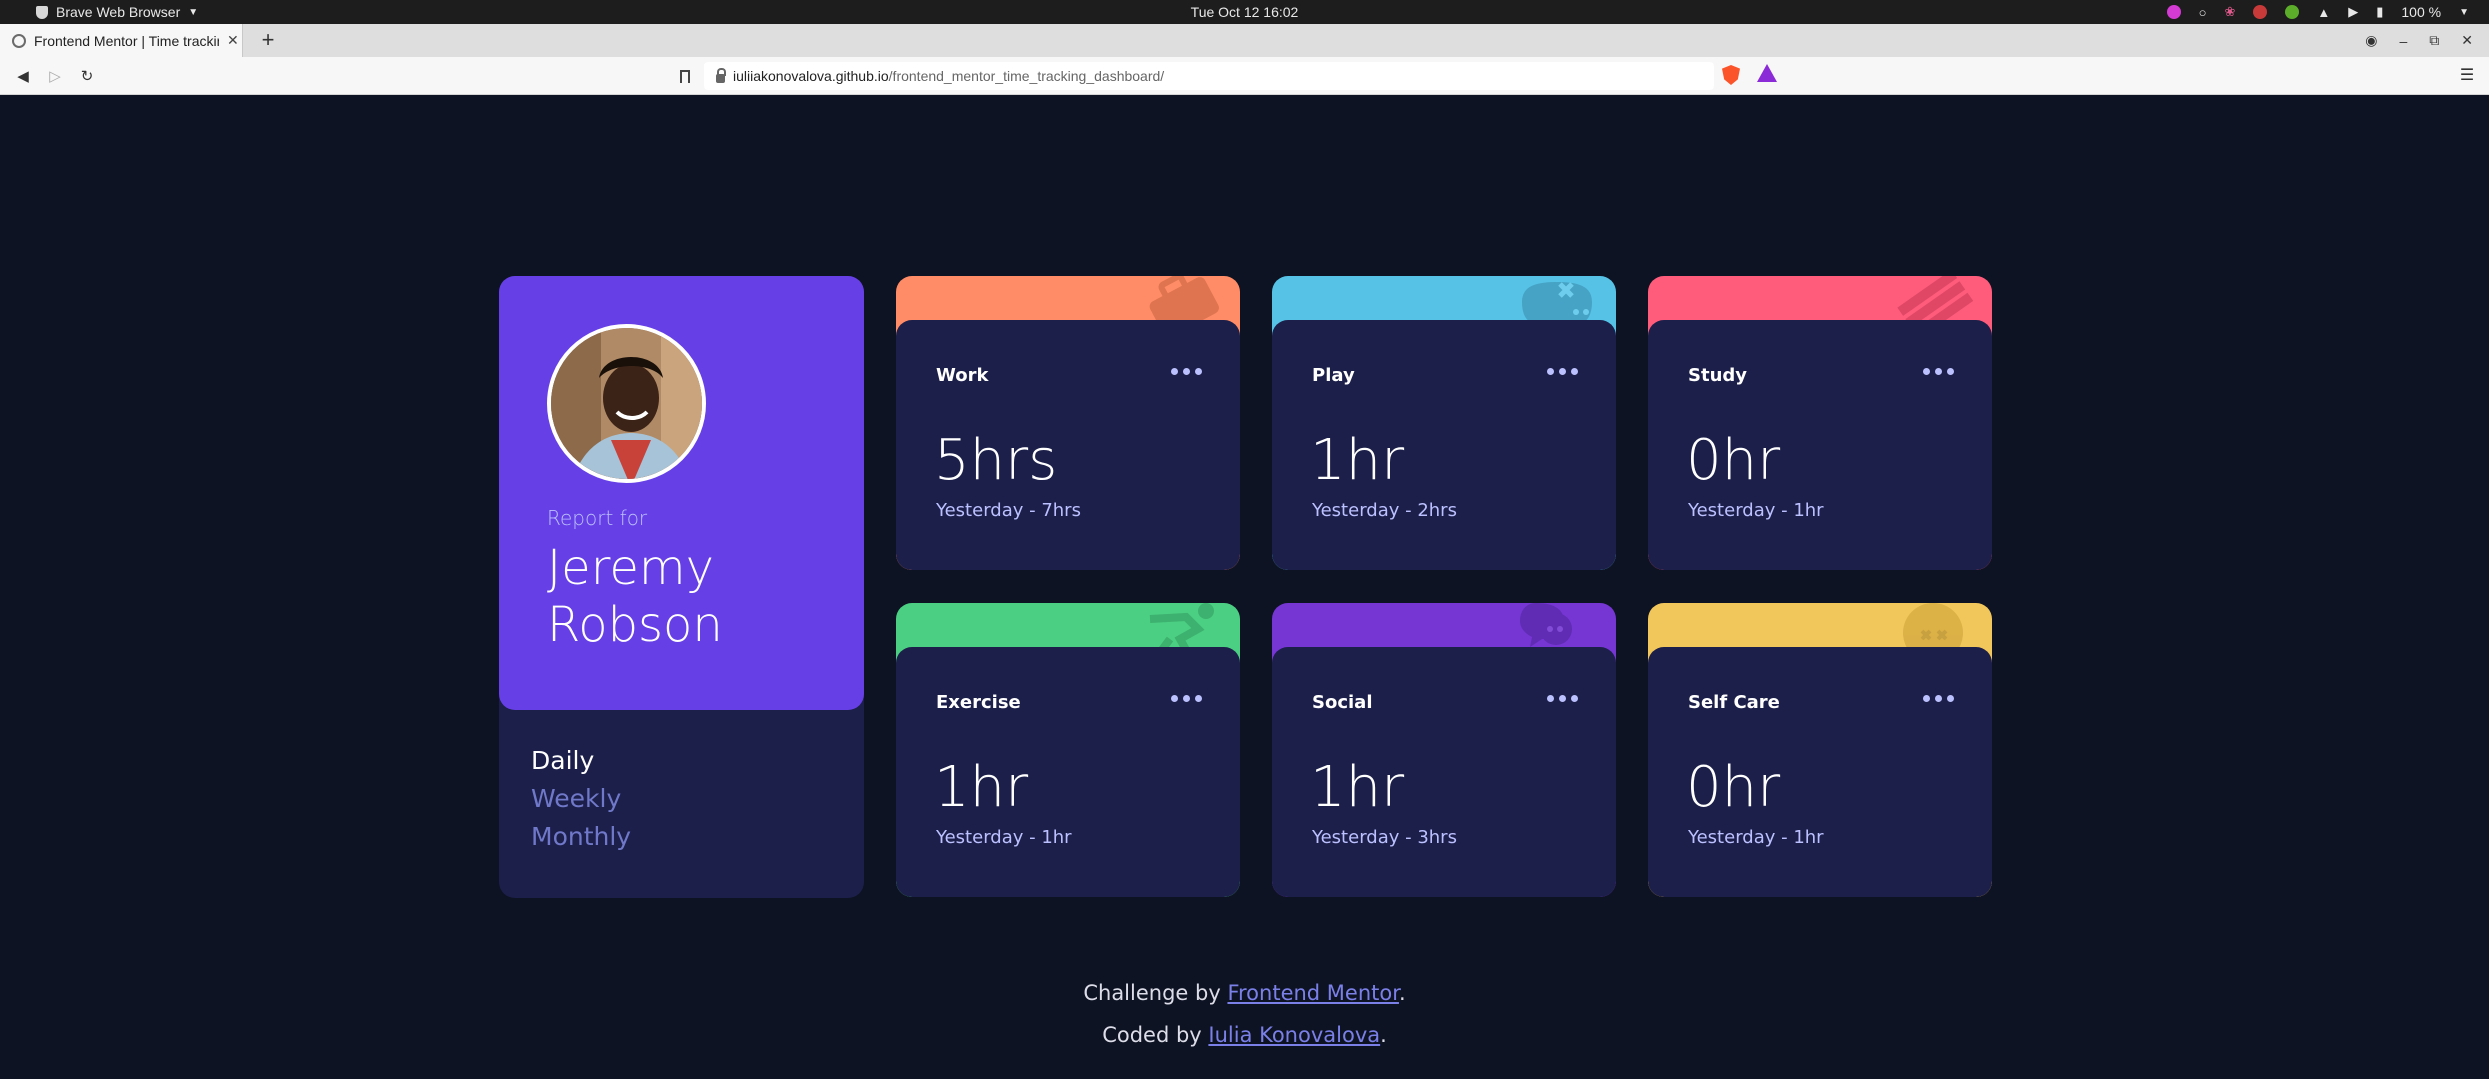 This screenshot has width=2489, height=1079. I want to click on avatar, so click(626, 403).